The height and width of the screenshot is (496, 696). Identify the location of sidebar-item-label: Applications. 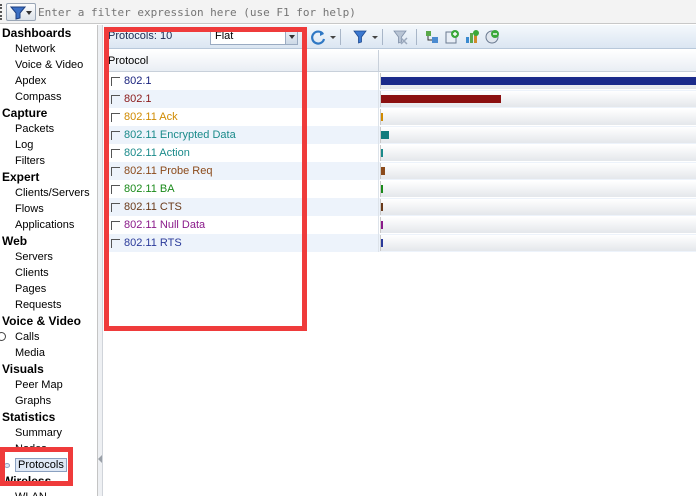
(45, 225).